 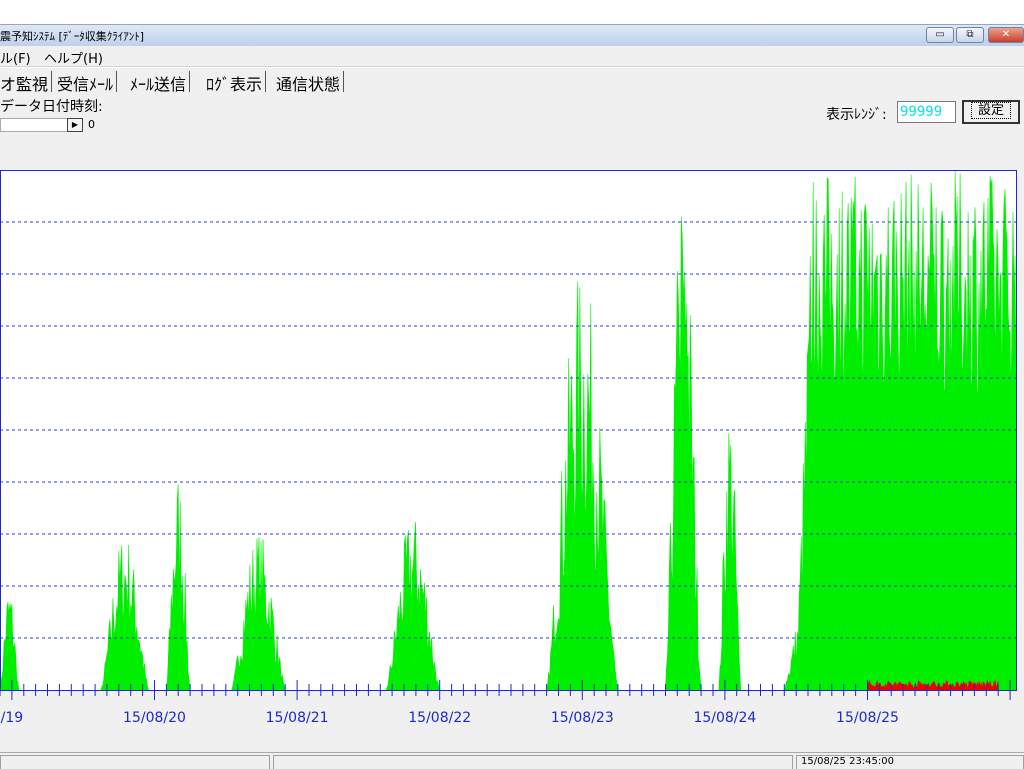 I want to click on tab-comm-status: 通信状態, so click(x=309, y=82).